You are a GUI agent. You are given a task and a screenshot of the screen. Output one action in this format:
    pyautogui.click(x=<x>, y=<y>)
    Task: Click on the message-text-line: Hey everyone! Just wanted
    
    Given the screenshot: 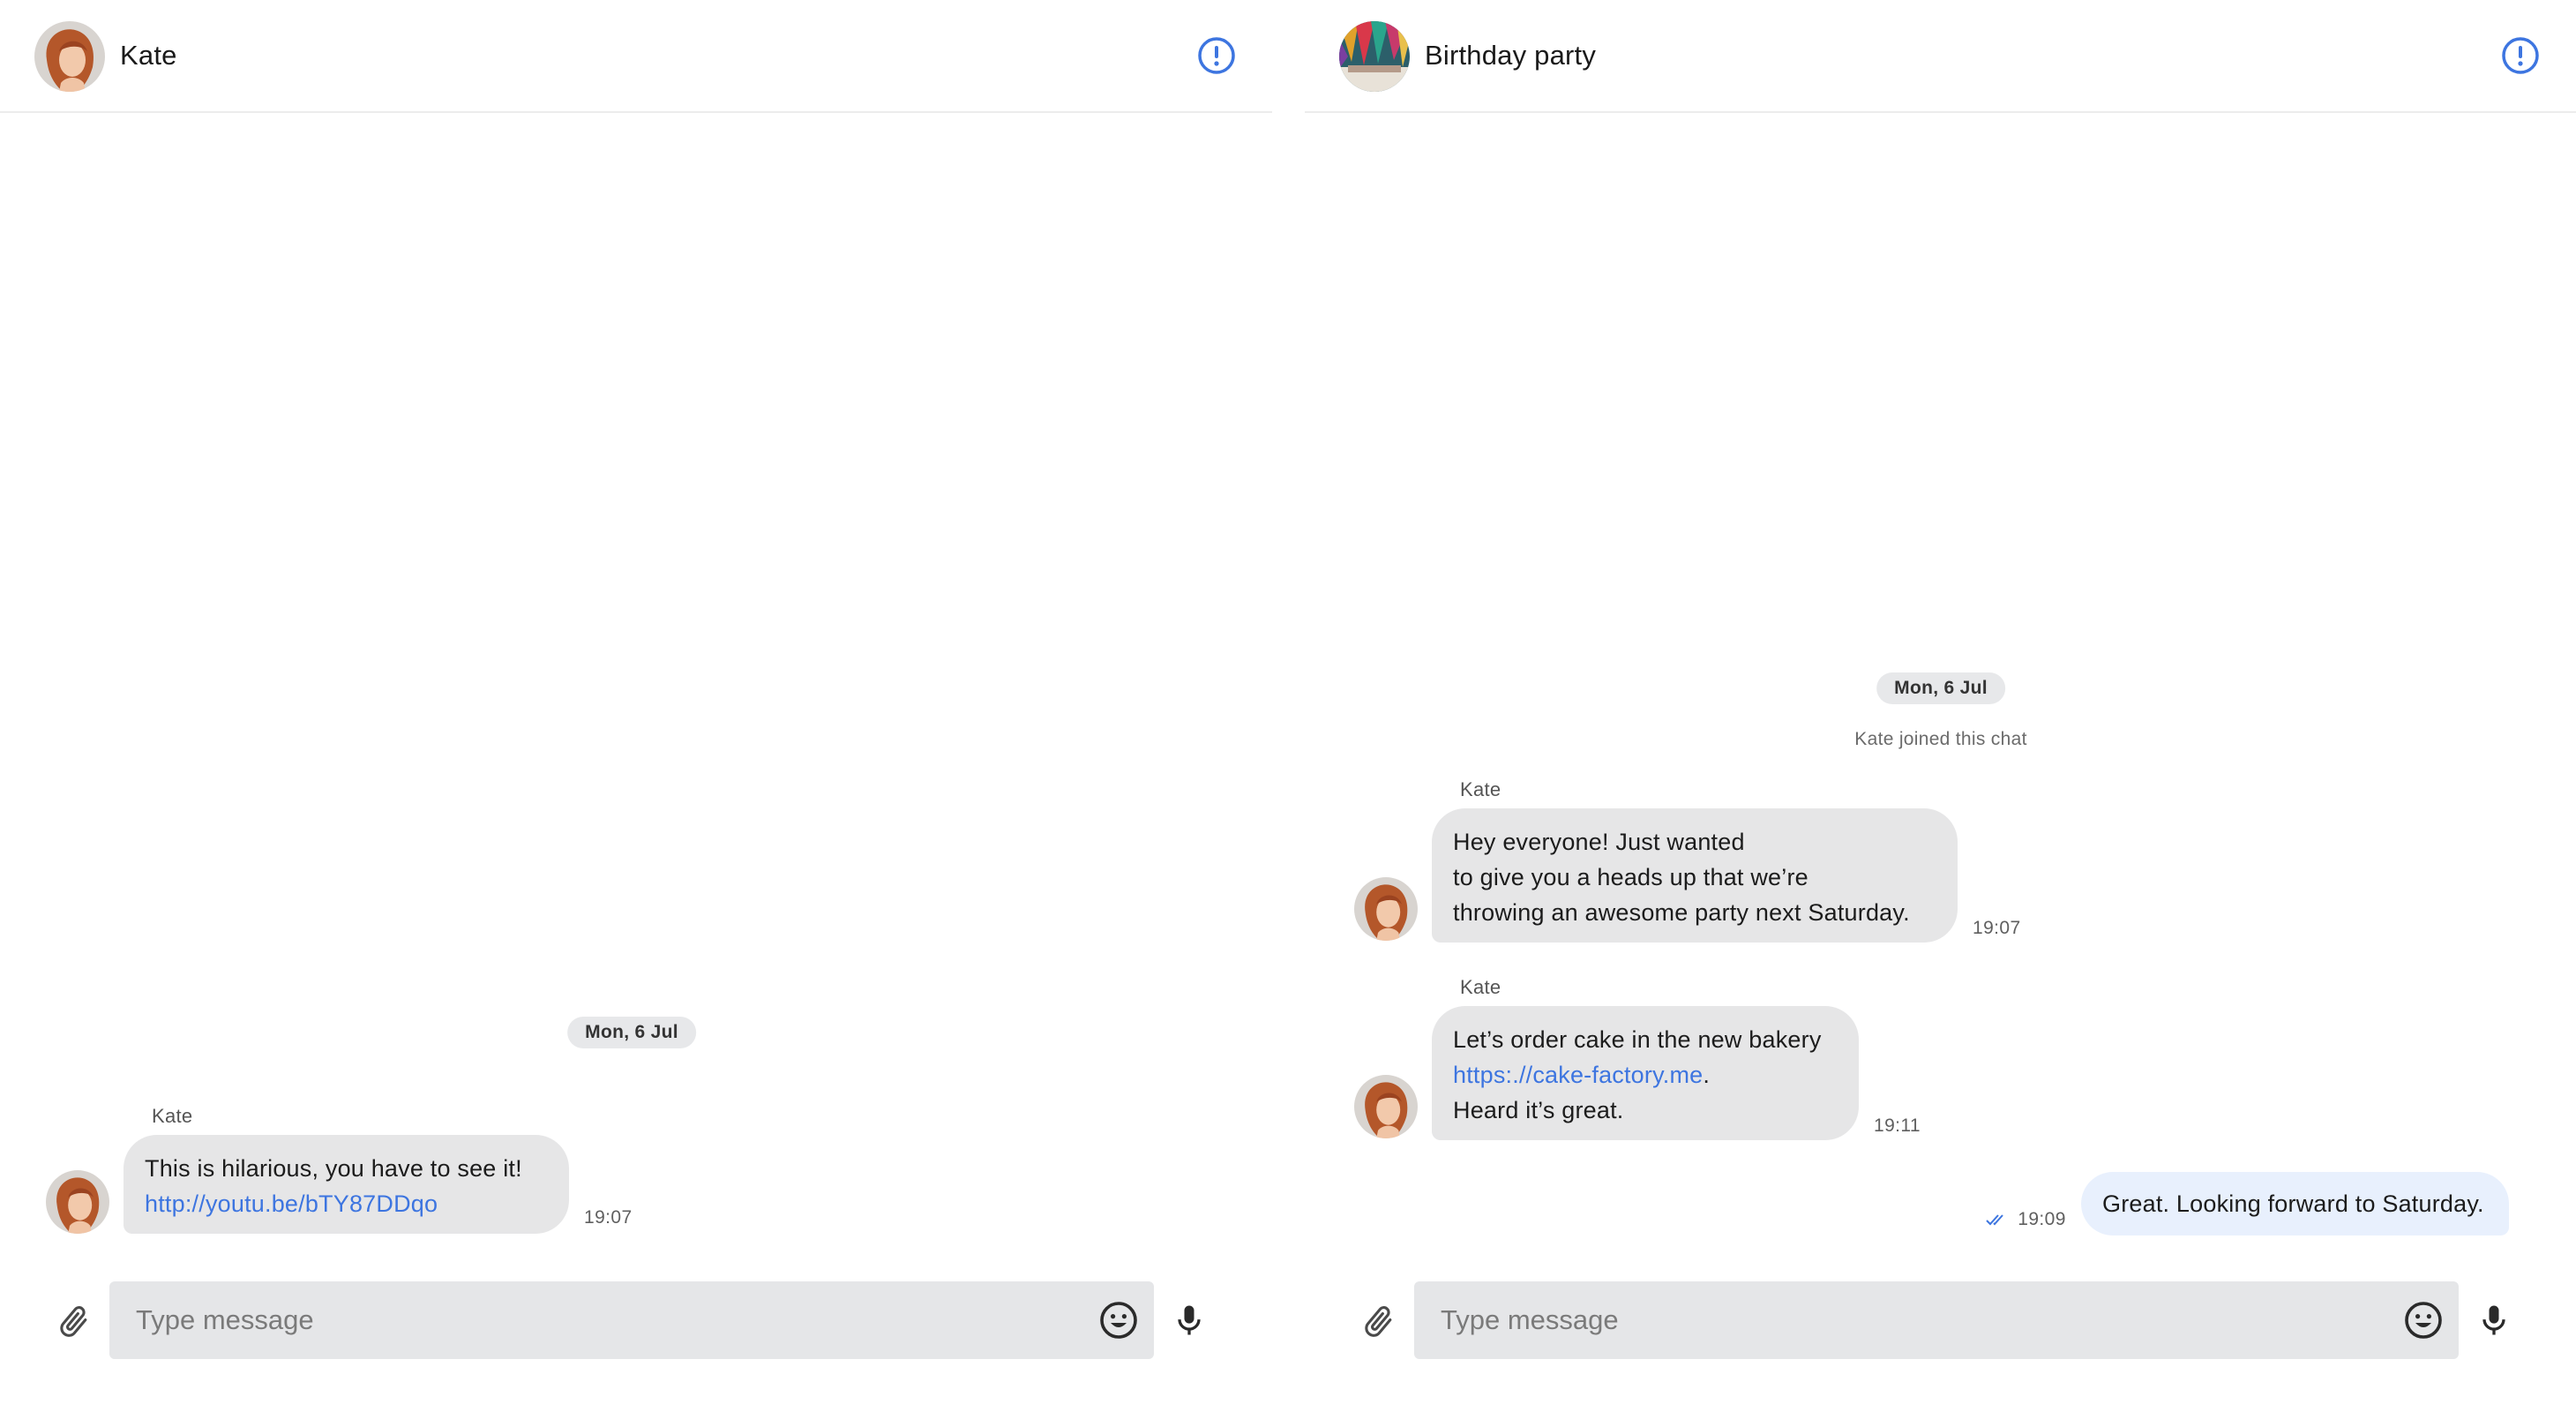 What is the action you would take?
    pyautogui.click(x=1599, y=842)
    